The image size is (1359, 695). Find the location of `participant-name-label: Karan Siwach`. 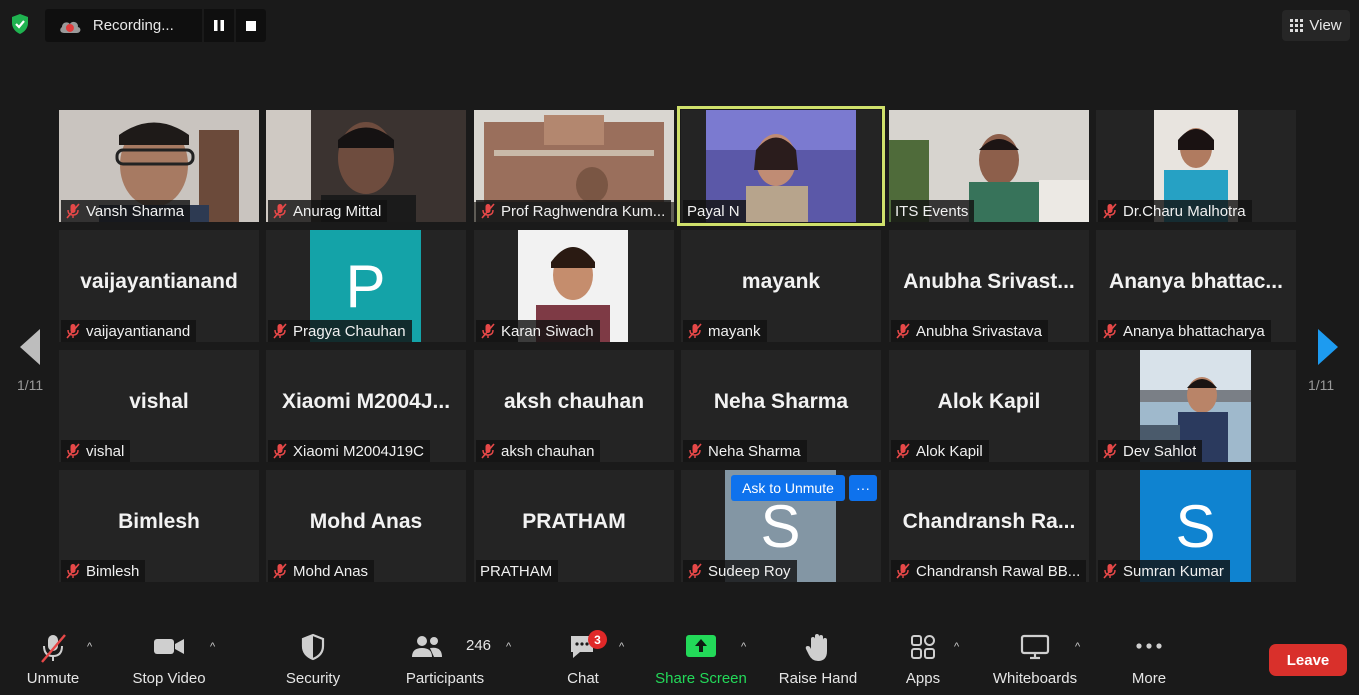

participant-name-label: Karan Siwach is located at coordinates (538, 331).